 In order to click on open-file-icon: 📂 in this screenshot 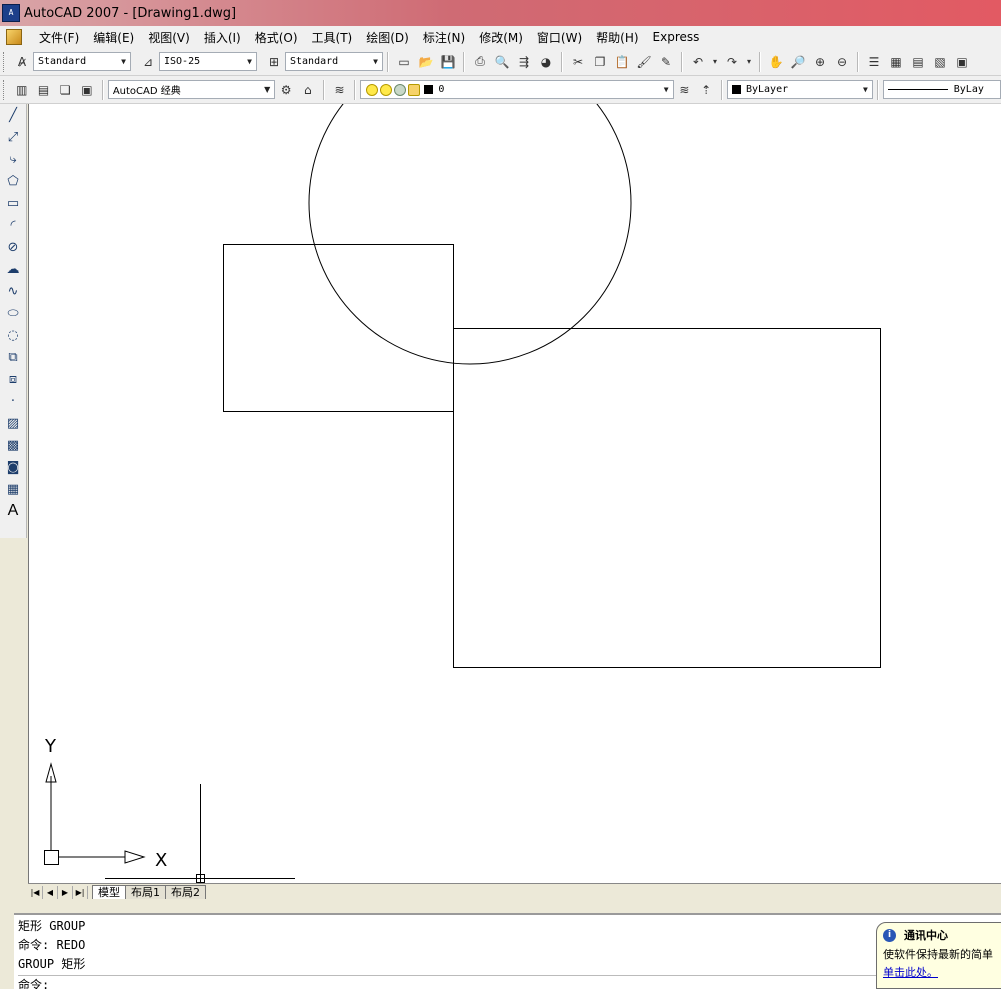, I will do `click(426, 62)`.